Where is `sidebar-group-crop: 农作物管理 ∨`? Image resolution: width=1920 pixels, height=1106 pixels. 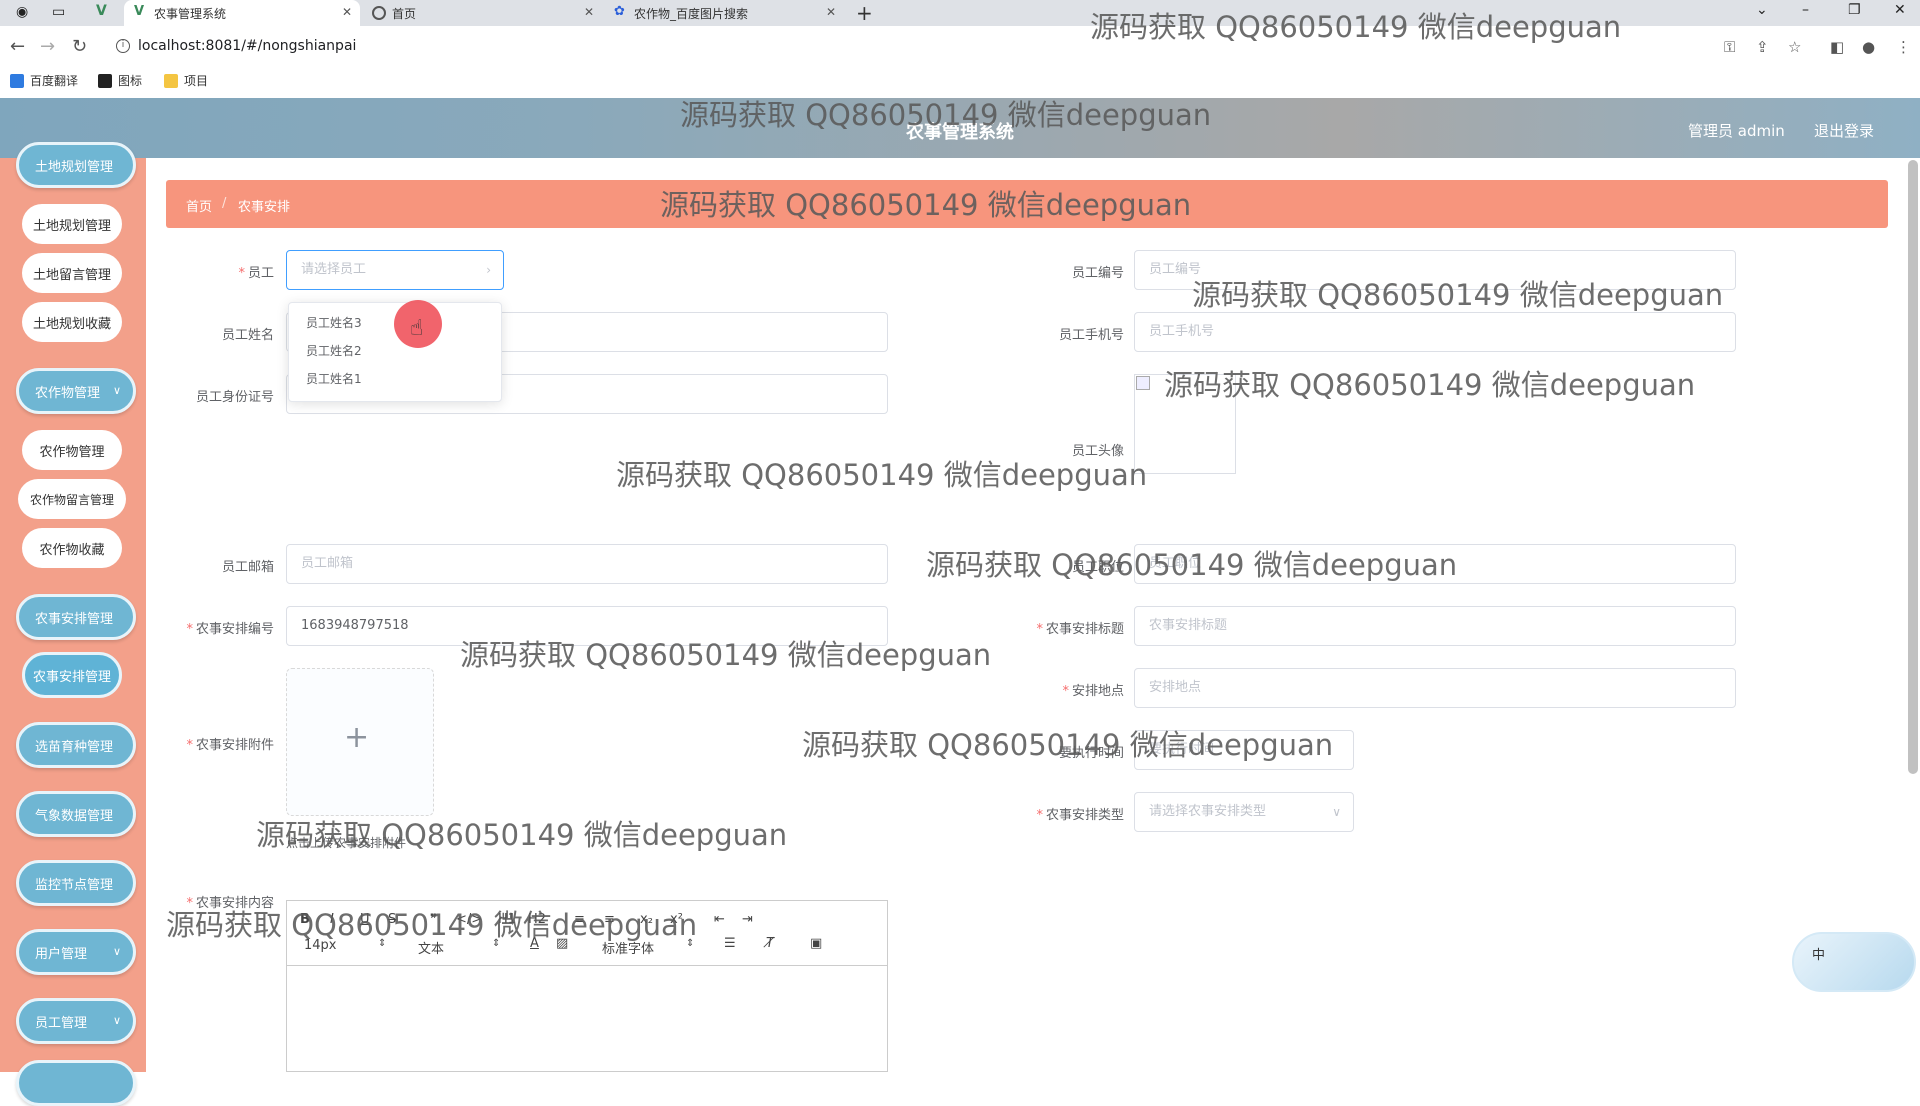
sidebar-group-crop: 农作物管理 ∨ is located at coordinates (76, 391).